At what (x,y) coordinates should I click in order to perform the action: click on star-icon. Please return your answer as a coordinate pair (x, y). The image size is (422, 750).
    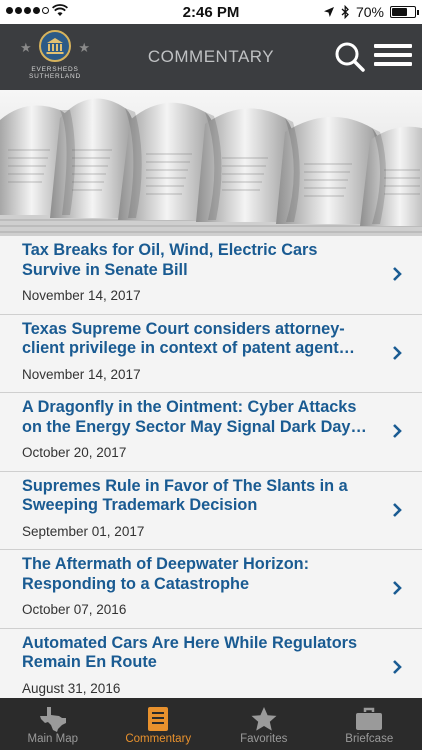
    Looking at the image, I should click on (264, 719).